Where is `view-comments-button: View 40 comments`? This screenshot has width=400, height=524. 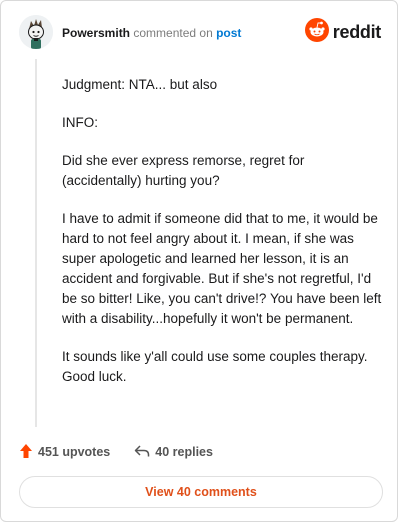
view-comments-button: View 40 comments is located at coordinates (201, 492).